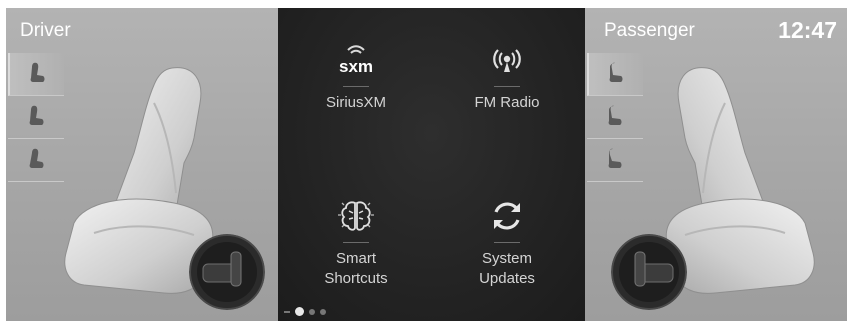 This screenshot has width=853, height=323. What do you see at coordinates (507, 241) in the screenshot?
I see `app-tile-system-updates: System Updates` at bounding box center [507, 241].